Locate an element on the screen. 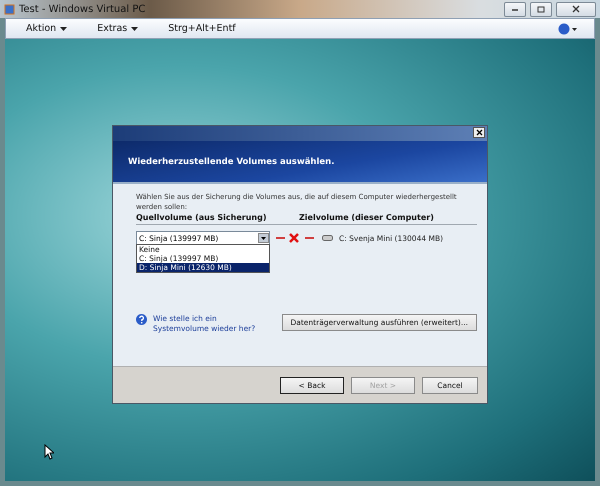  menu-item: Strg+Alt+Entf is located at coordinates (202, 28).